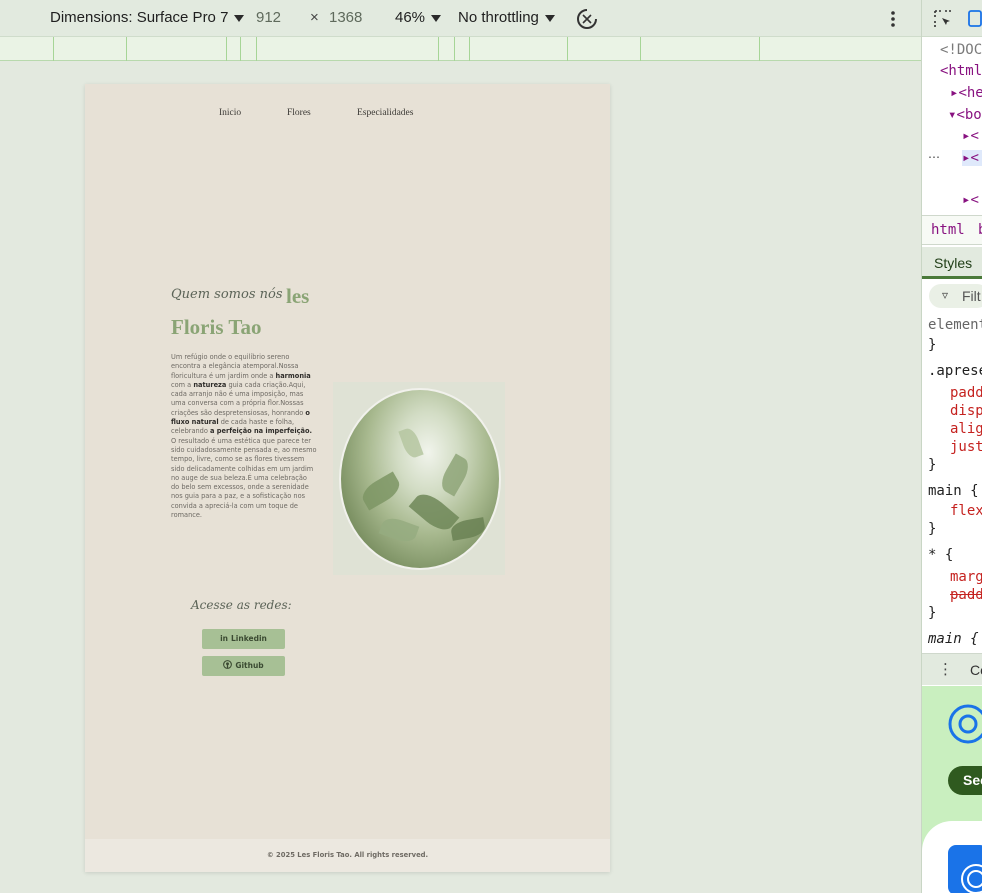 This screenshot has height=893, width=982. I want to click on style-prop: disp, so click(966, 411).